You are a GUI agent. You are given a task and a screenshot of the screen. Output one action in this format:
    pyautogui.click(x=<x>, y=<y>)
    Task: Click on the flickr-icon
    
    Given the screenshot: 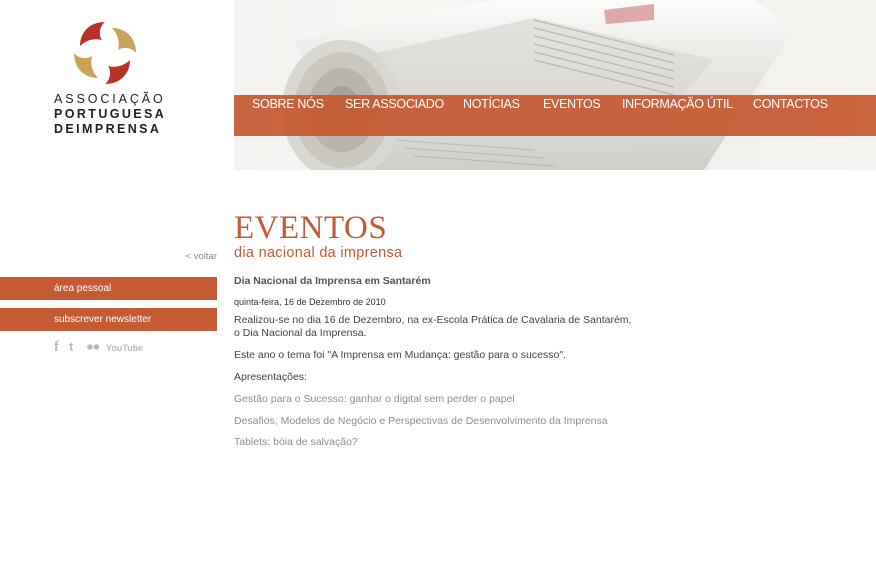 What is the action you would take?
    pyautogui.click(x=93, y=347)
    